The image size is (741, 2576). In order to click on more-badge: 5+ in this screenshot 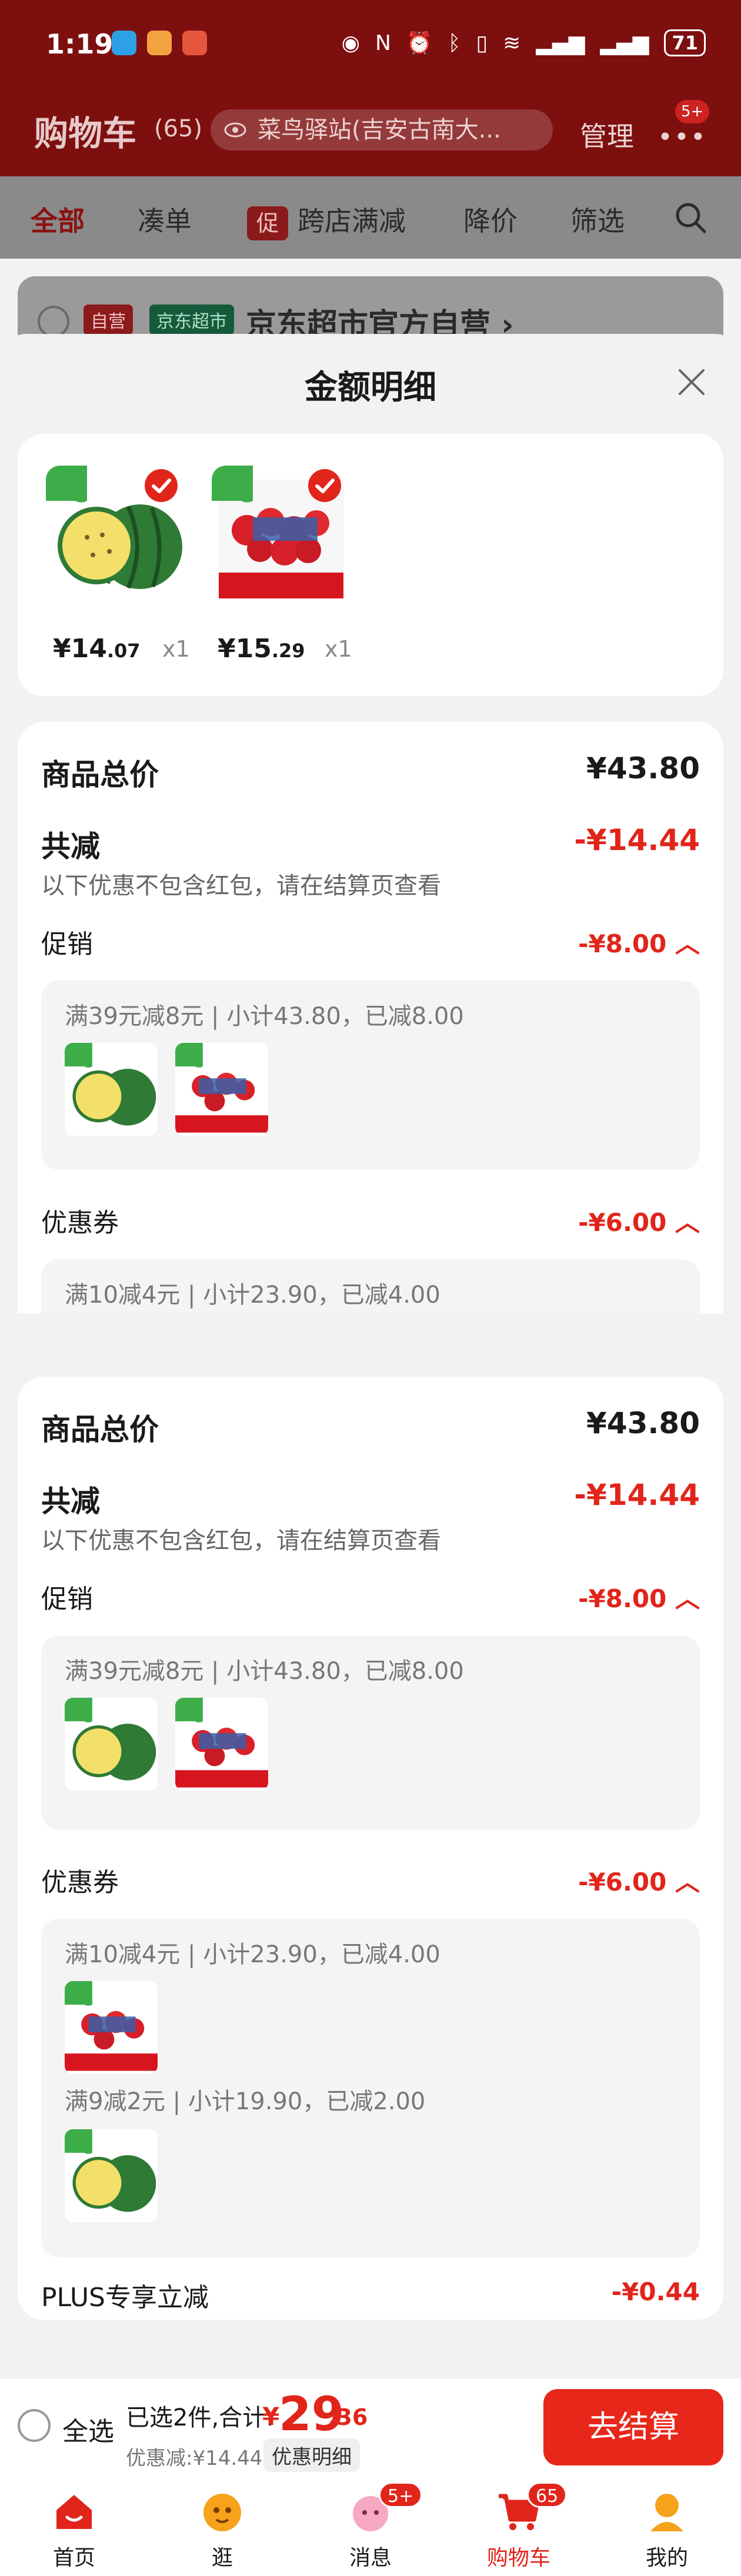, I will do `click(692, 111)`.